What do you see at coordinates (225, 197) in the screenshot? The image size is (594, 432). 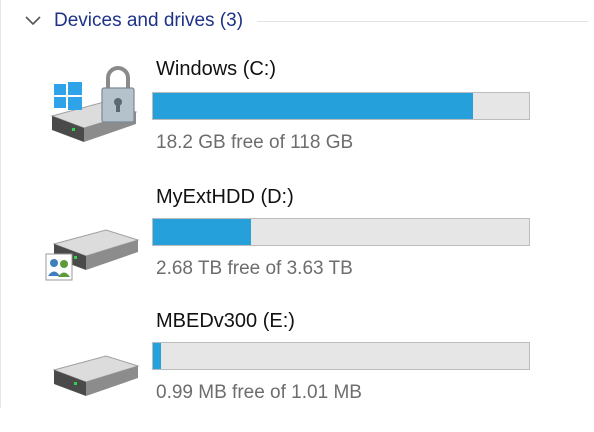 I see `drive-name: MyExtHDD (D:)` at bounding box center [225, 197].